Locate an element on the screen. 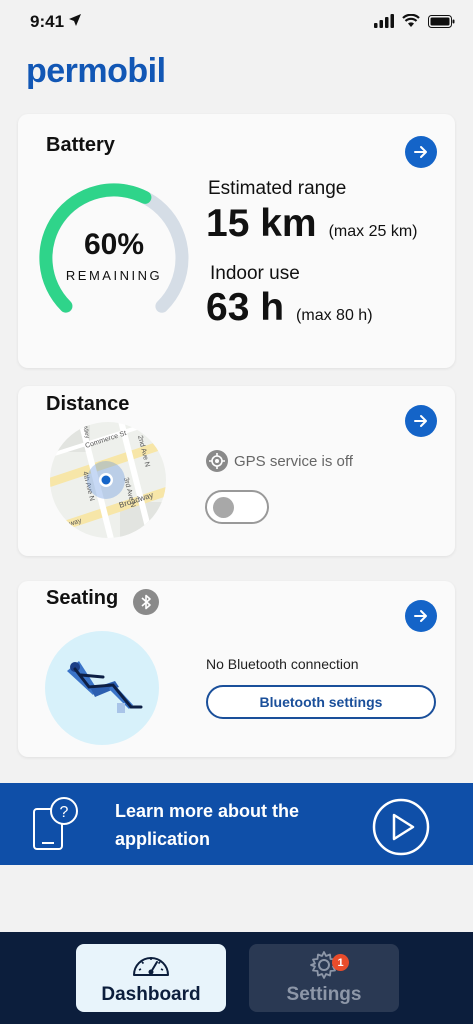  gps-icon is located at coordinates (217, 461).